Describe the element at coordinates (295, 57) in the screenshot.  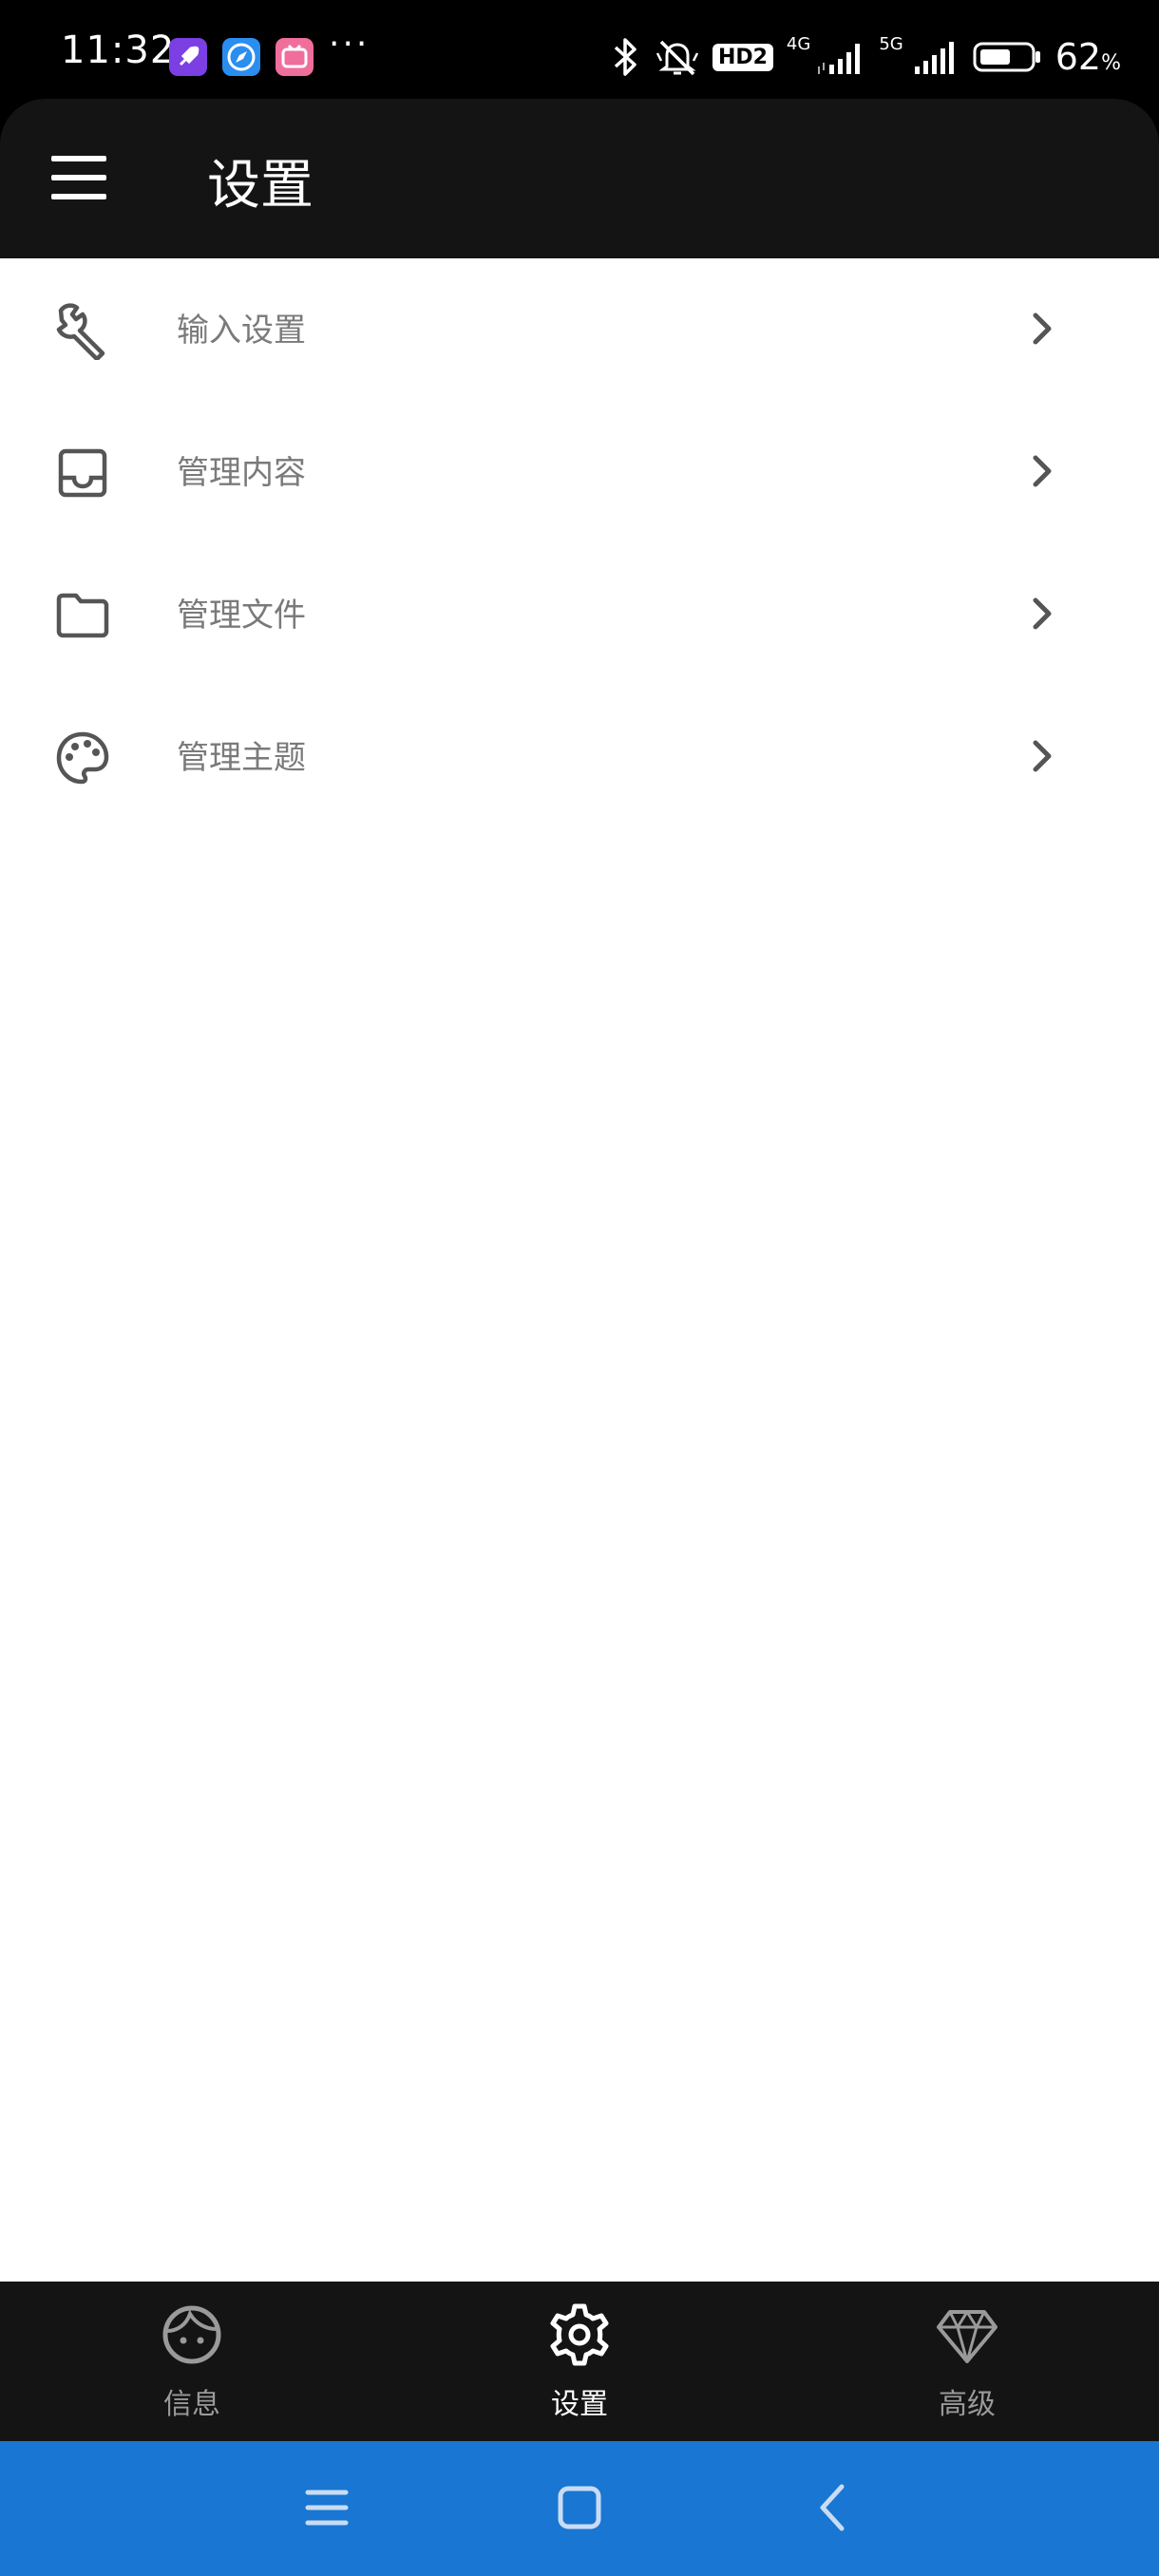
I see `tv-app-icon` at that location.